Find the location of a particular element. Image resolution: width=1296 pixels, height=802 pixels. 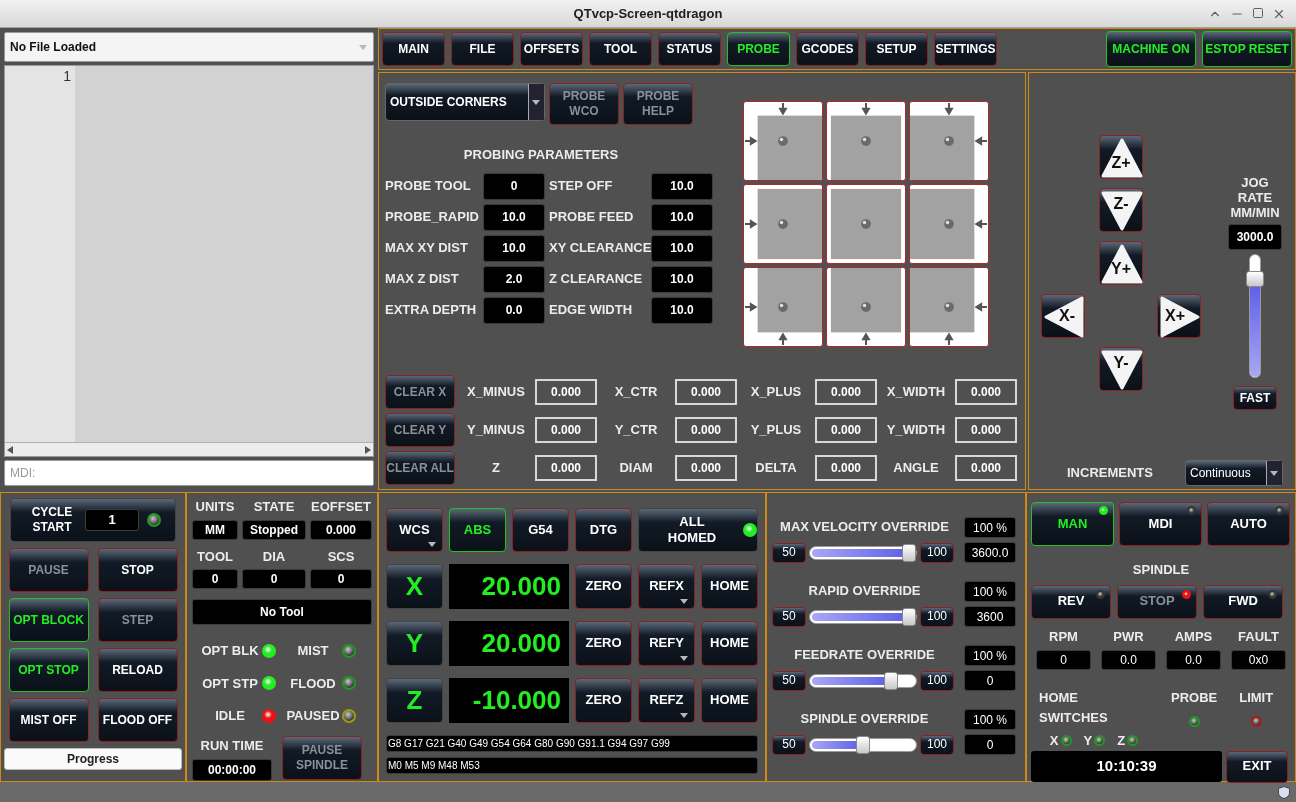

field-label: TOOL is located at coordinates (215, 556).